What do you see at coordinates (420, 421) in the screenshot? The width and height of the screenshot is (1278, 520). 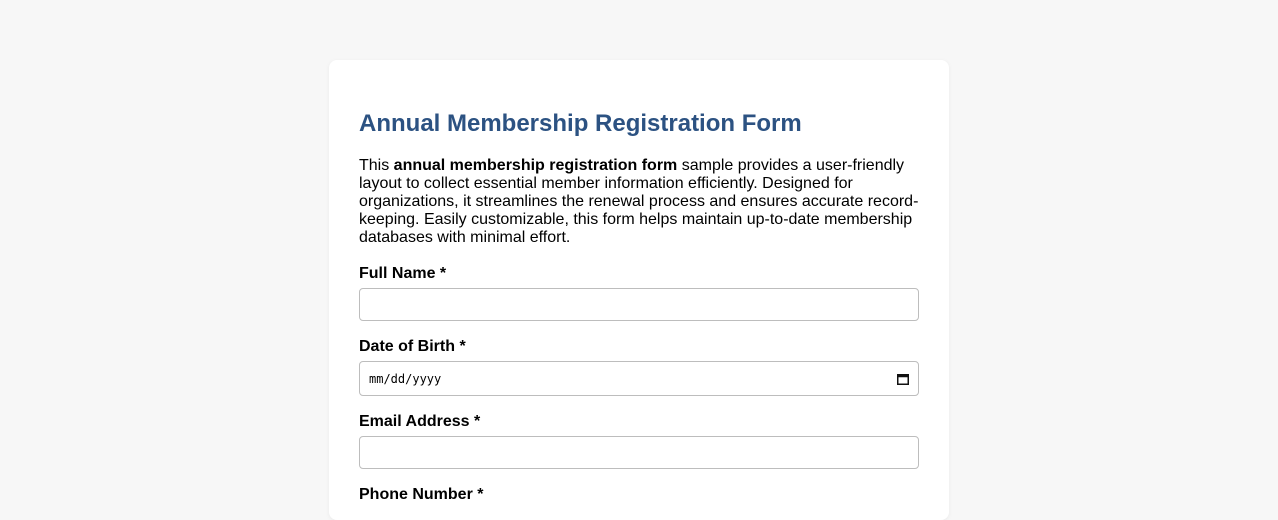 I see `email-label: Email Address *` at bounding box center [420, 421].